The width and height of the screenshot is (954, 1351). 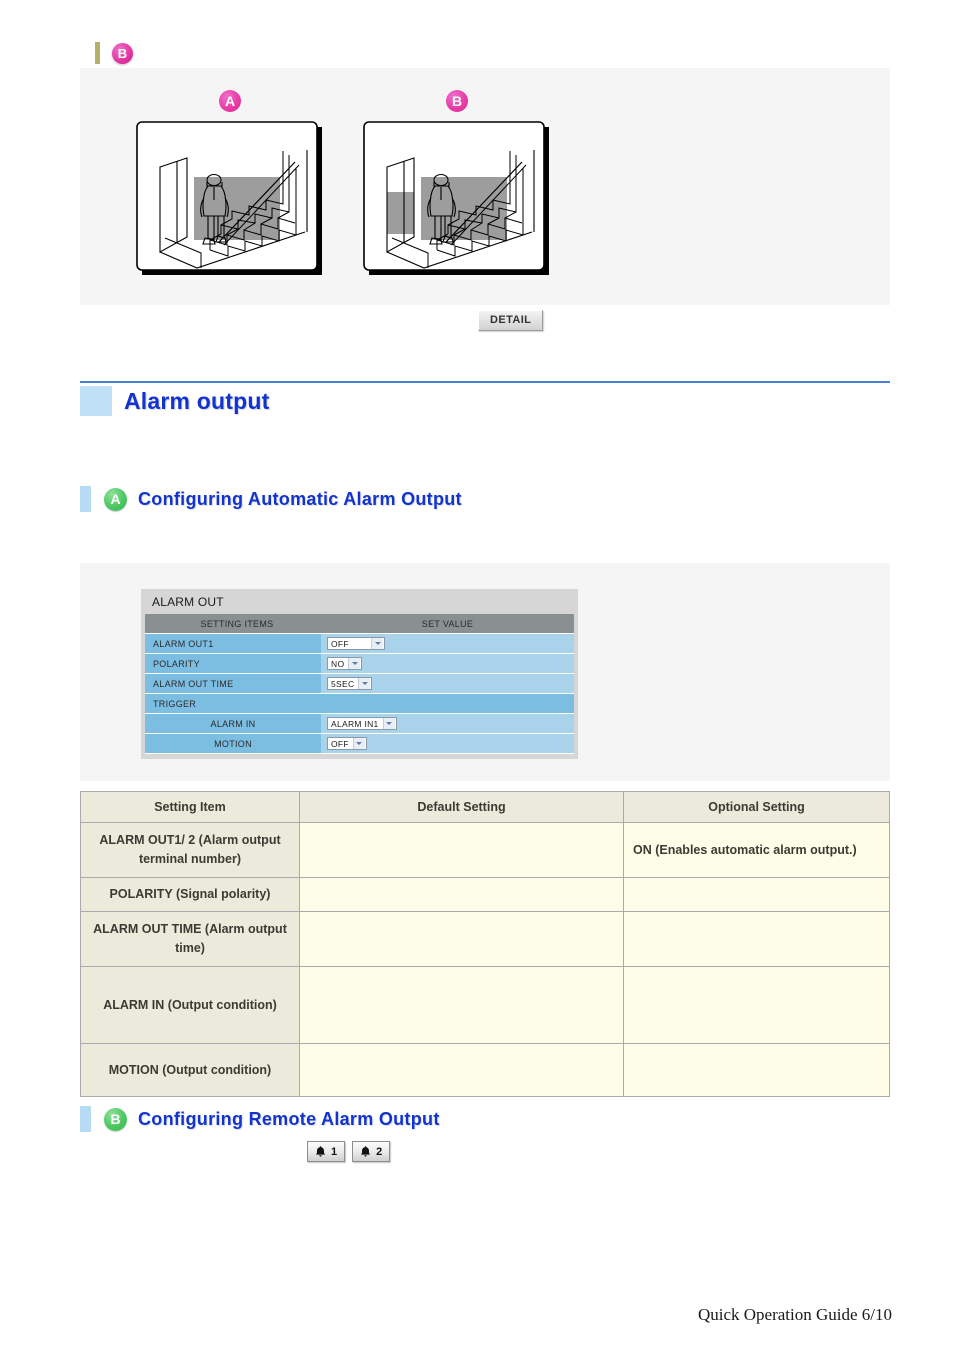 I want to click on value-cell-alarm-in: ALARM IN1, so click(x=447, y=723).